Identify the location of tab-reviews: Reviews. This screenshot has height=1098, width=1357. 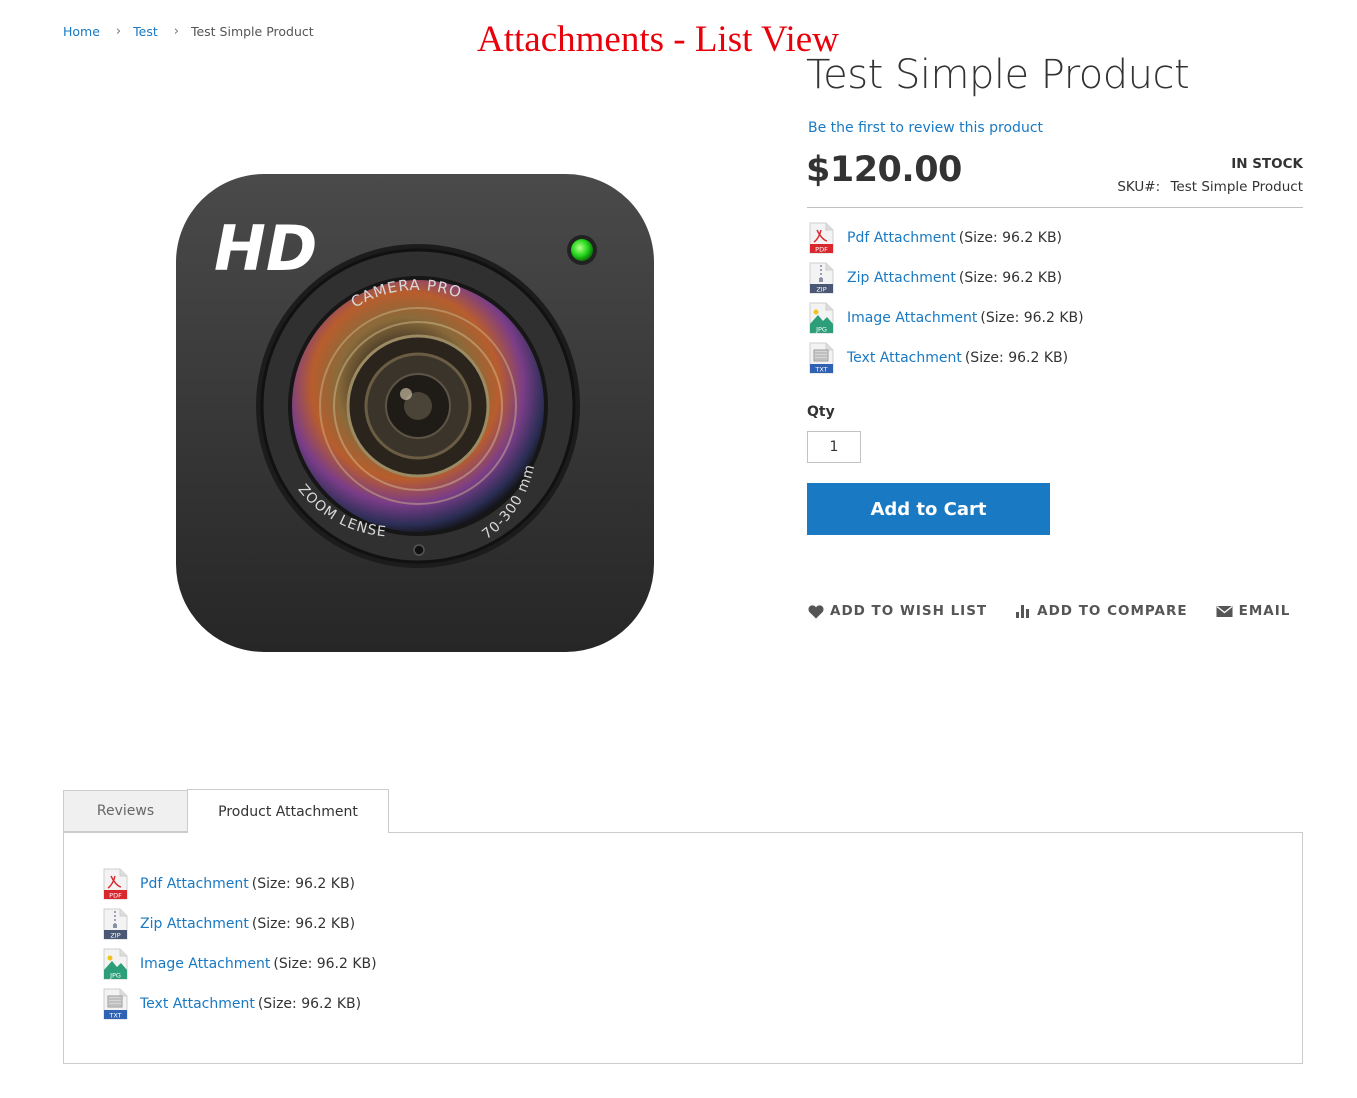
(125, 811).